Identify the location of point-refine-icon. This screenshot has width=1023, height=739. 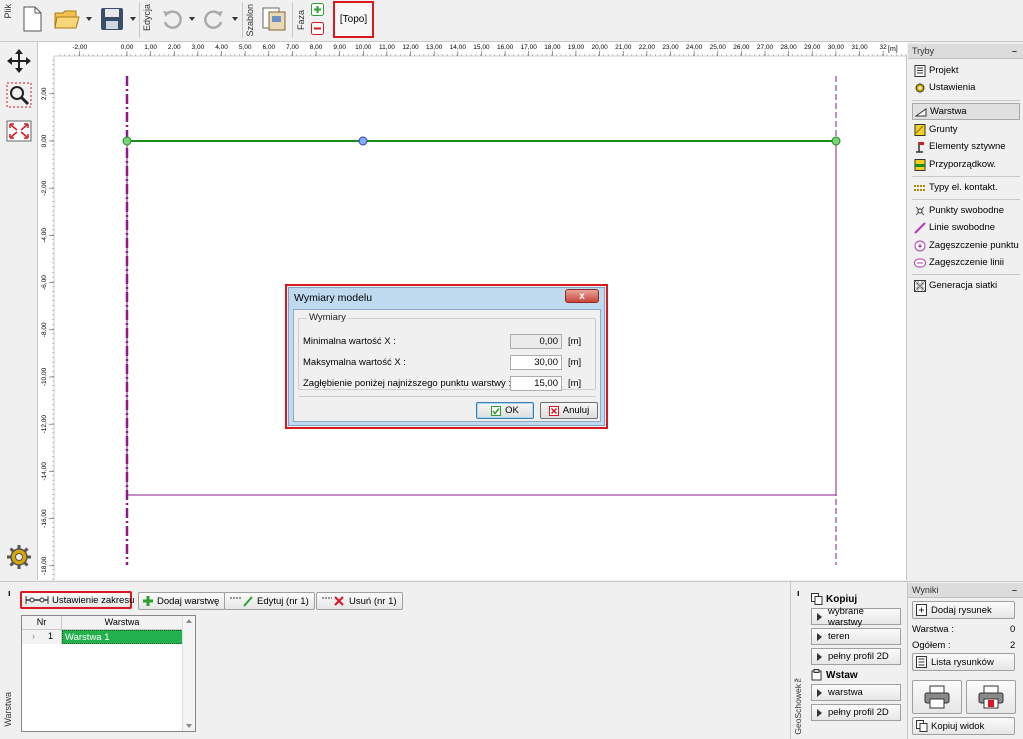
(920, 245).